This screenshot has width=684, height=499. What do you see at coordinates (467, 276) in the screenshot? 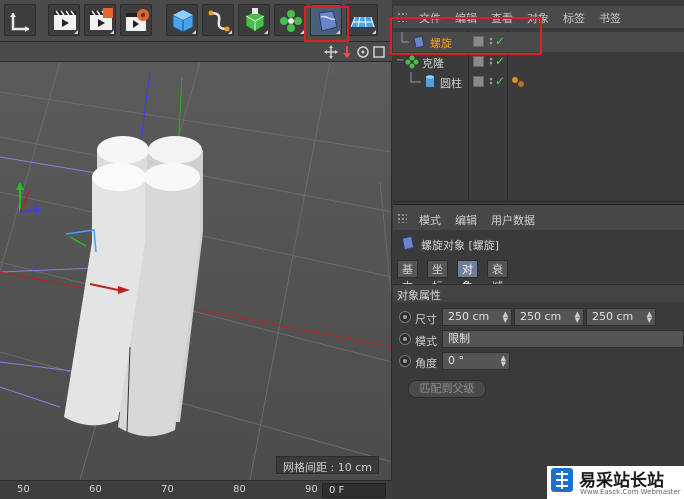
I see `tab-object: 对象` at bounding box center [467, 276].